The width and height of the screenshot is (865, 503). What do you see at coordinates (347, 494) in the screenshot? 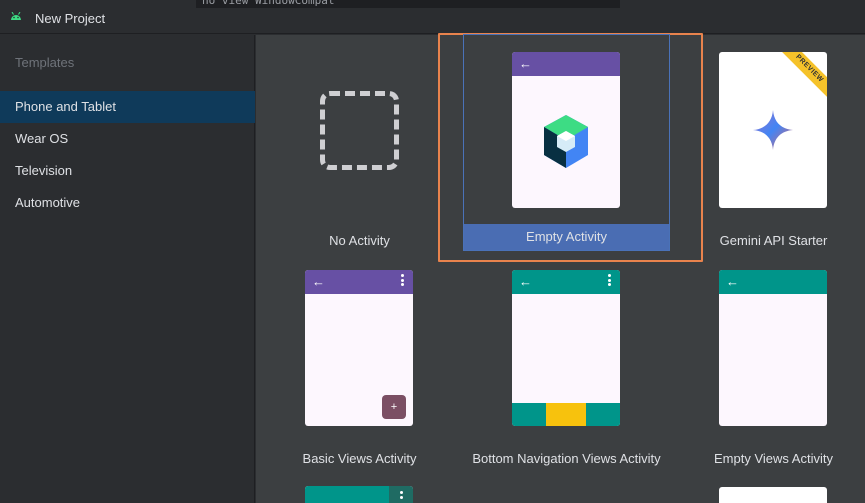
I see `app-bar` at bounding box center [347, 494].